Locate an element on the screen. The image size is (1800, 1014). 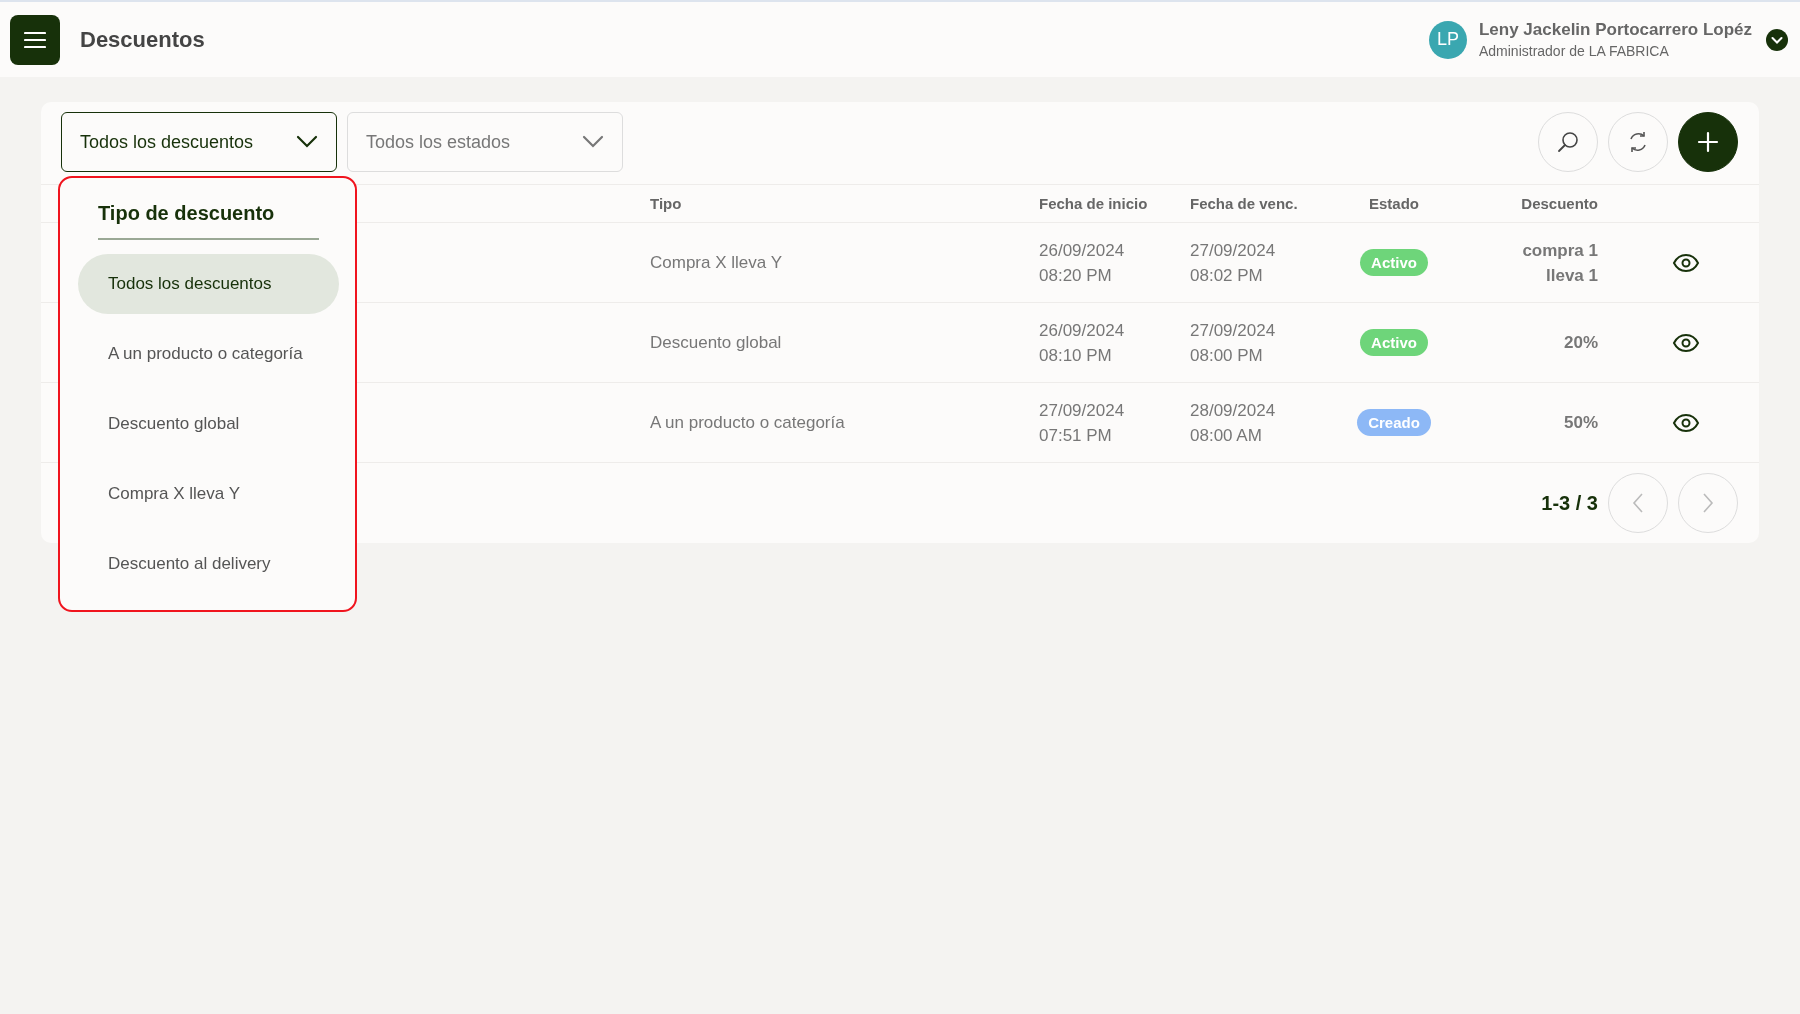
table-cell-text: Compra X lleva Y is located at coordinates (716, 263).